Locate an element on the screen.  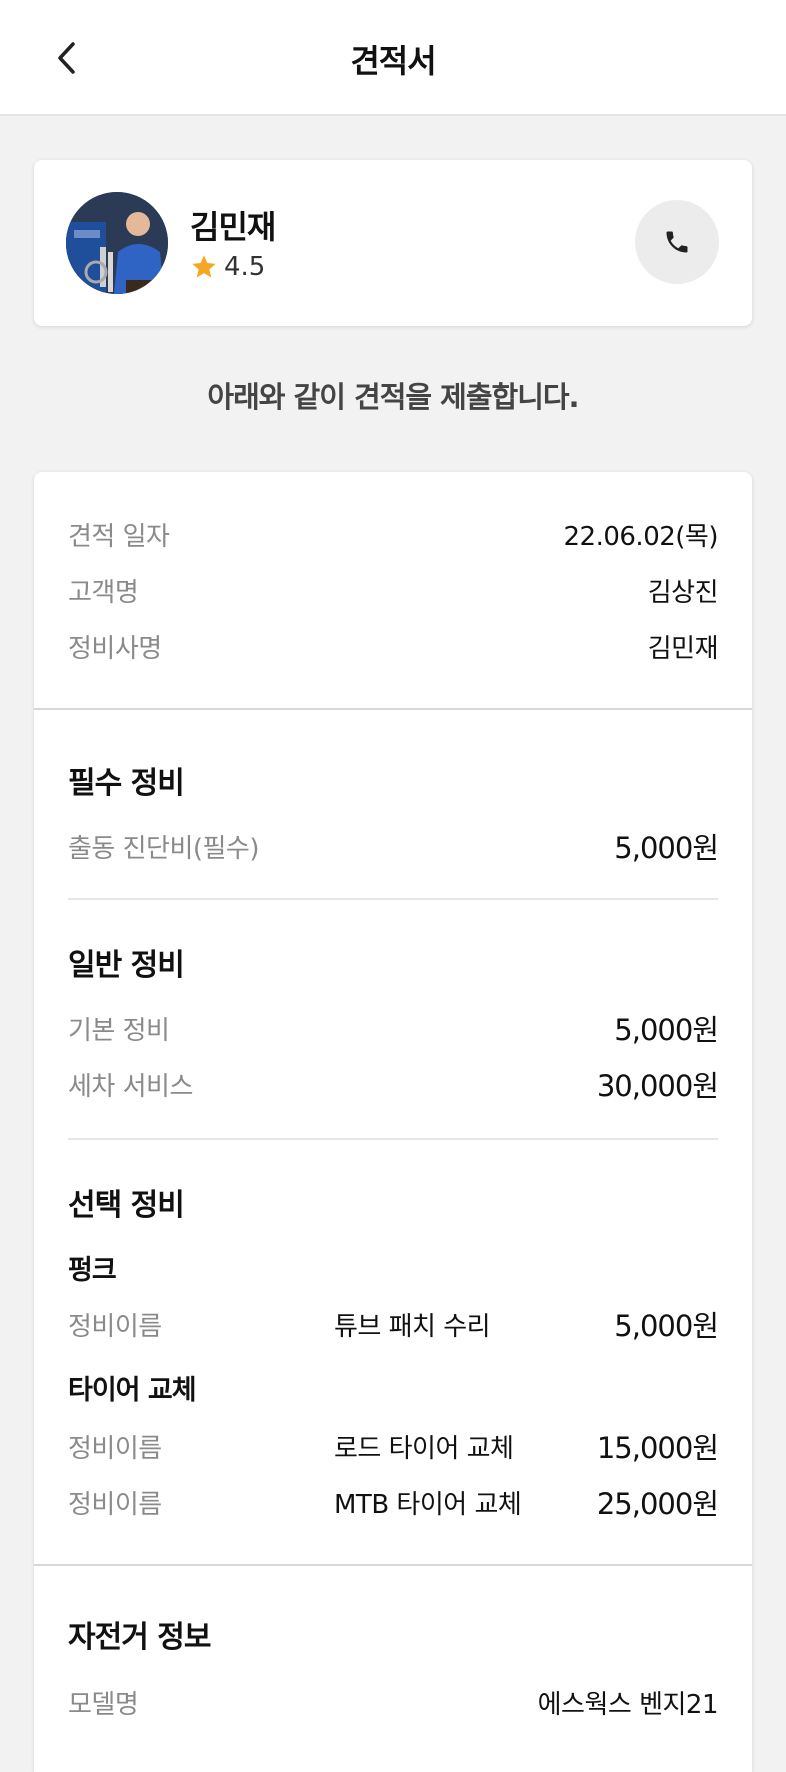
optional-item: 정비이름 MTB 타이어 교체 25,000원 is located at coordinates (393, 1502).